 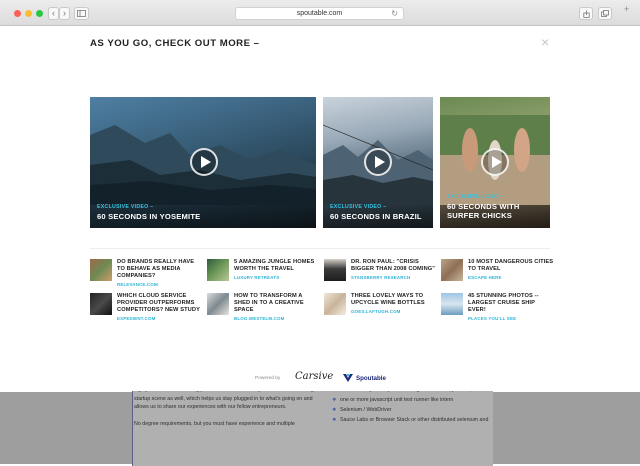 What do you see at coordinates (419, 410) in the screenshot?
I see `list-item: Selenium / WebDriver` at bounding box center [419, 410].